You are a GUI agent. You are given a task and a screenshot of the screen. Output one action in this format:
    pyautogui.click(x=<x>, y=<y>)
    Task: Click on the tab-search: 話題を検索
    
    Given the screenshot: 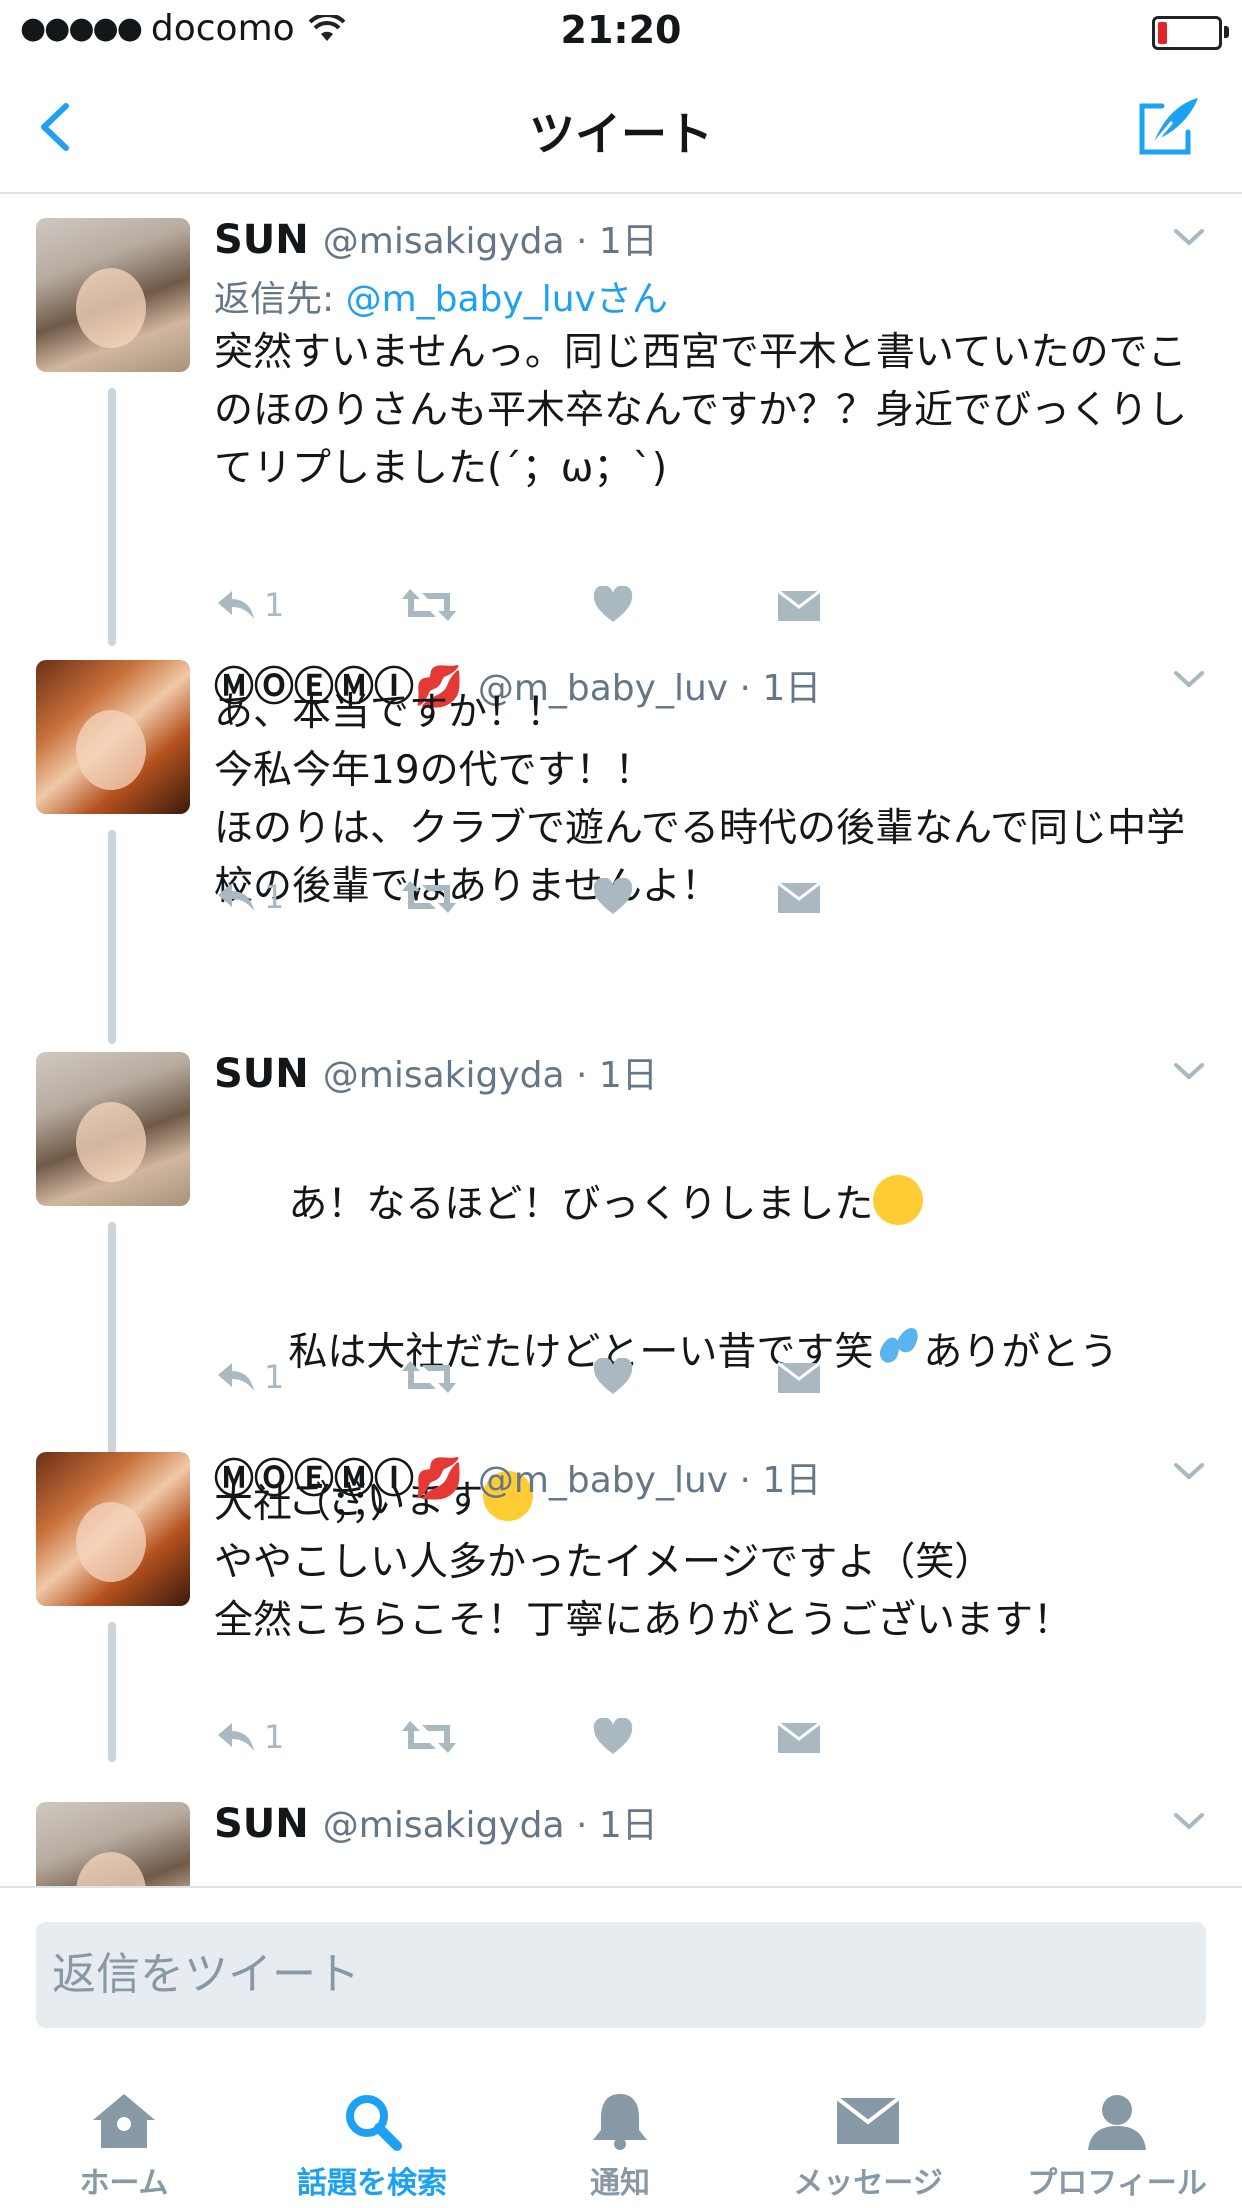 What is the action you would take?
    pyautogui.click(x=372, y=2142)
    